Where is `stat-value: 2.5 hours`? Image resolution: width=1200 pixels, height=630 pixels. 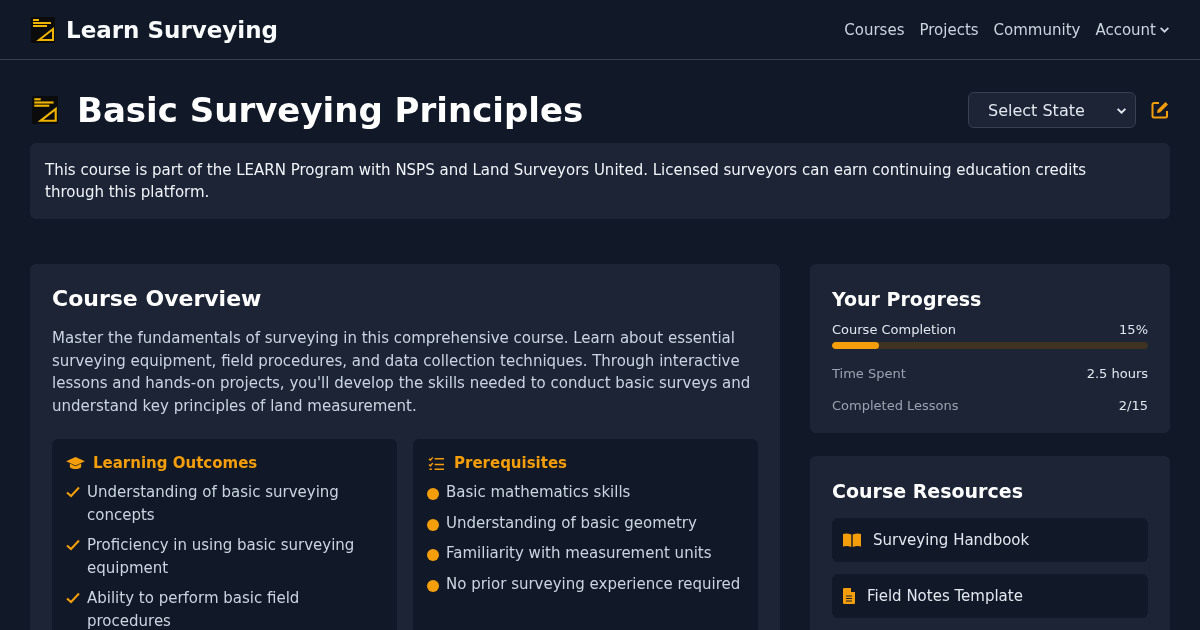
stat-value: 2.5 hours is located at coordinates (1117, 373).